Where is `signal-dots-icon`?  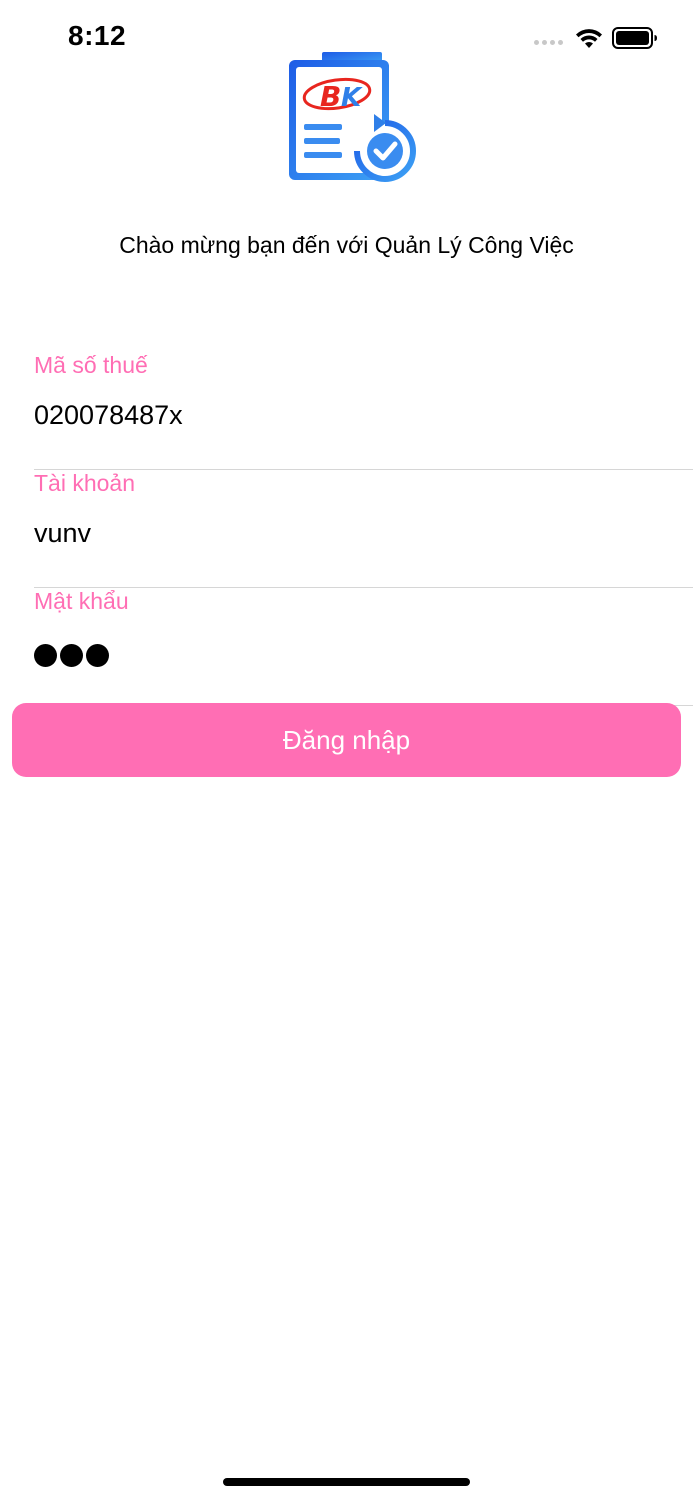
signal-dots-icon is located at coordinates (548, 42).